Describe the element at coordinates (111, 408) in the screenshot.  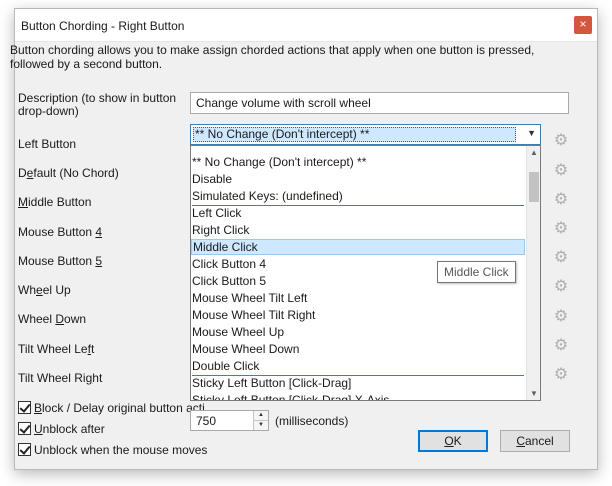
I see `block-delay-checkbox: Block / Delay original button acti` at that location.